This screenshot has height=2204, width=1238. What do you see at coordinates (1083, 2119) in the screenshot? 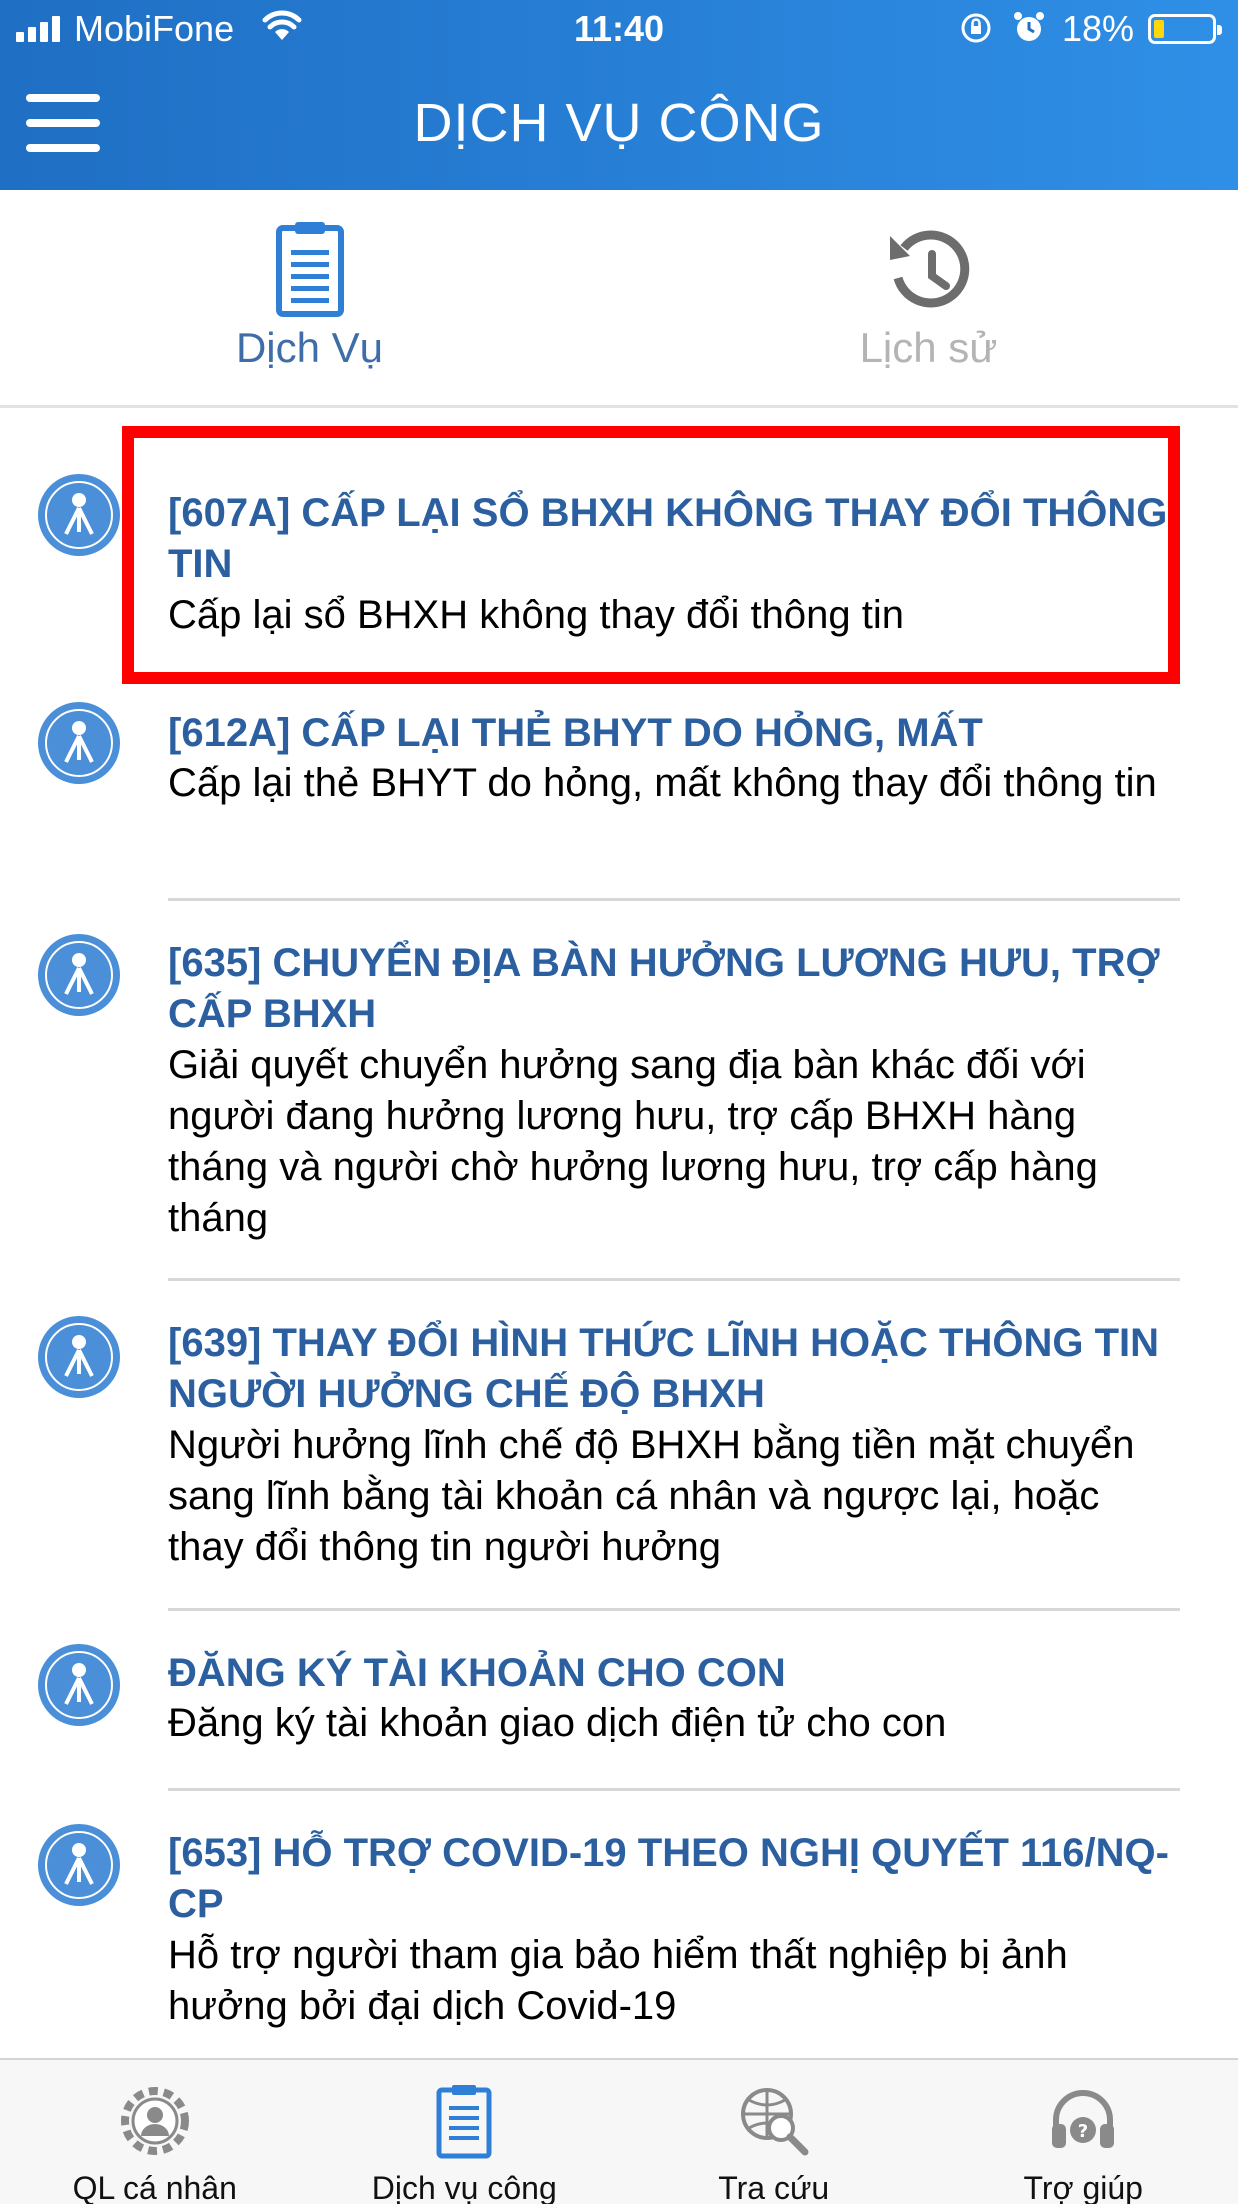
I see `headset-help-icon: ?` at bounding box center [1083, 2119].